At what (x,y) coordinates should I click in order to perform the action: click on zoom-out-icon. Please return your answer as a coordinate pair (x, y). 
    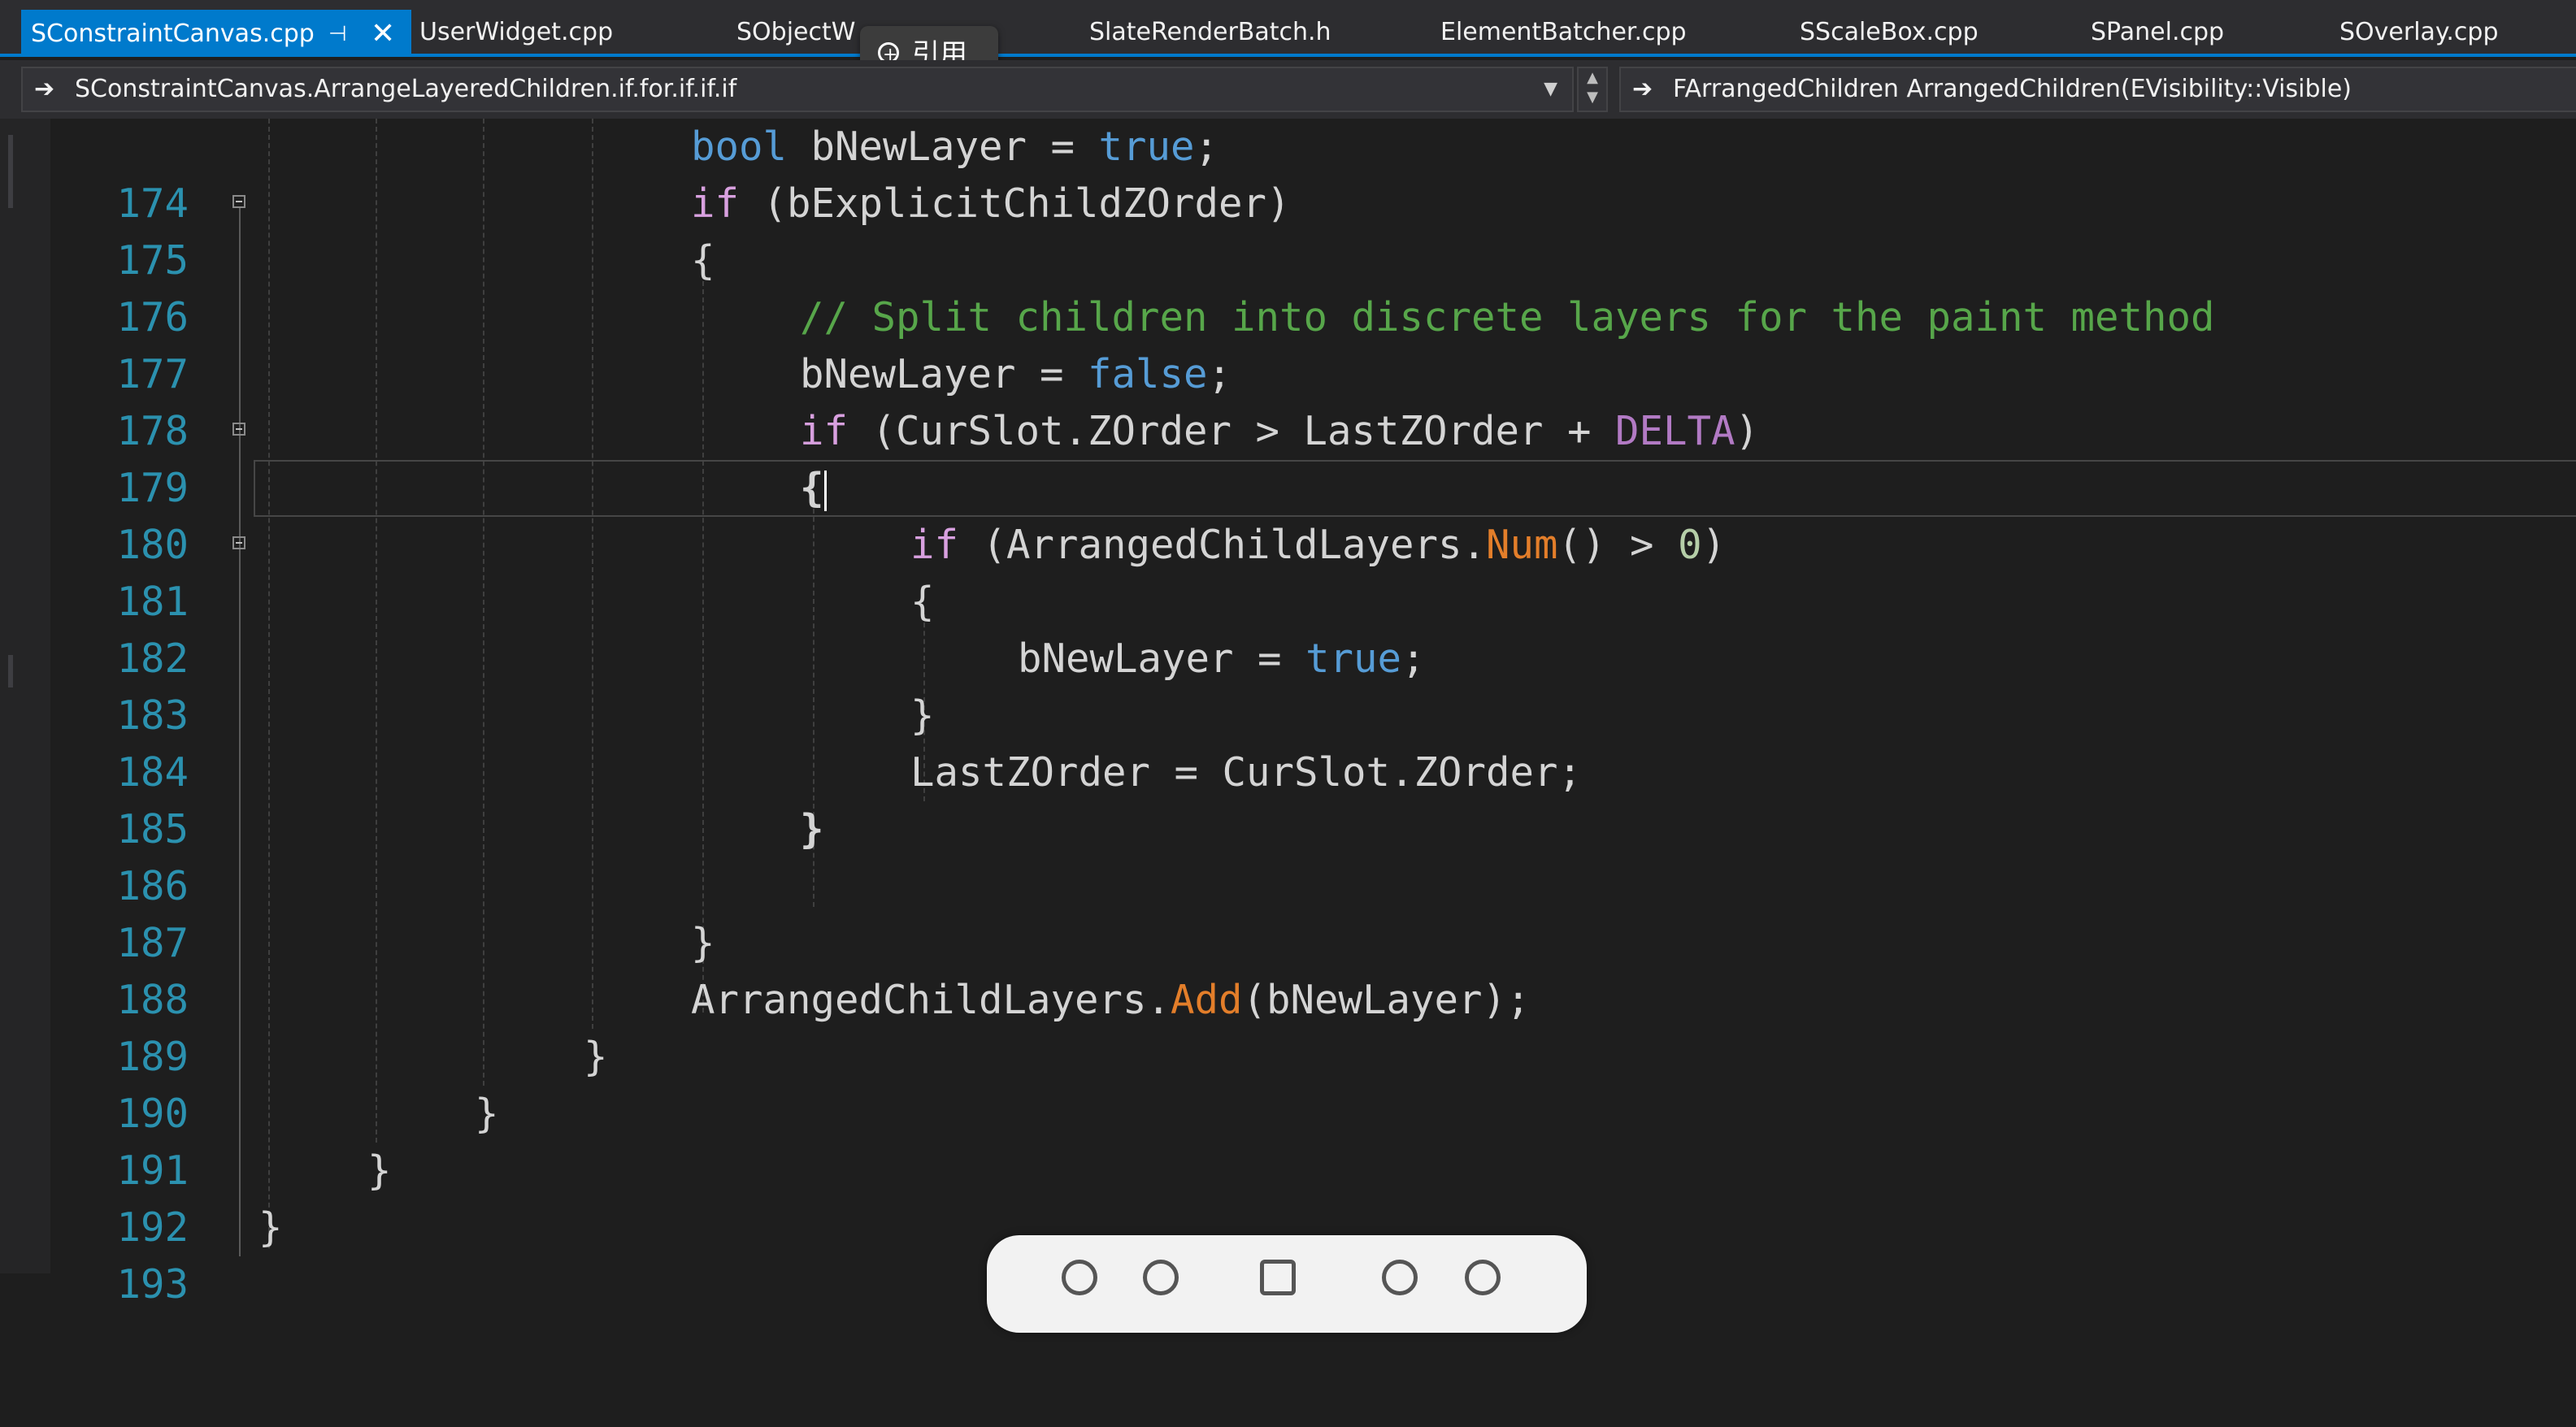
    Looking at the image, I should click on (1161, 1277).